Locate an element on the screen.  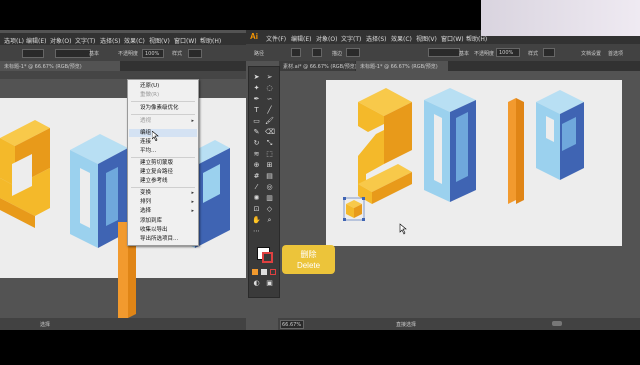
zoom-field: 66.67% is located at coordinates (292, 324).